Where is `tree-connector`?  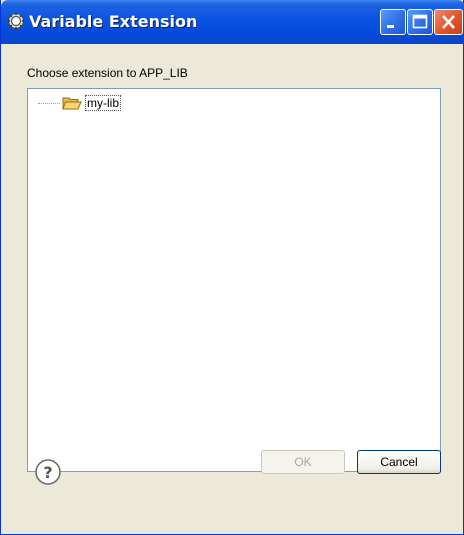
tree-connector is located at coordinates (49, 103).